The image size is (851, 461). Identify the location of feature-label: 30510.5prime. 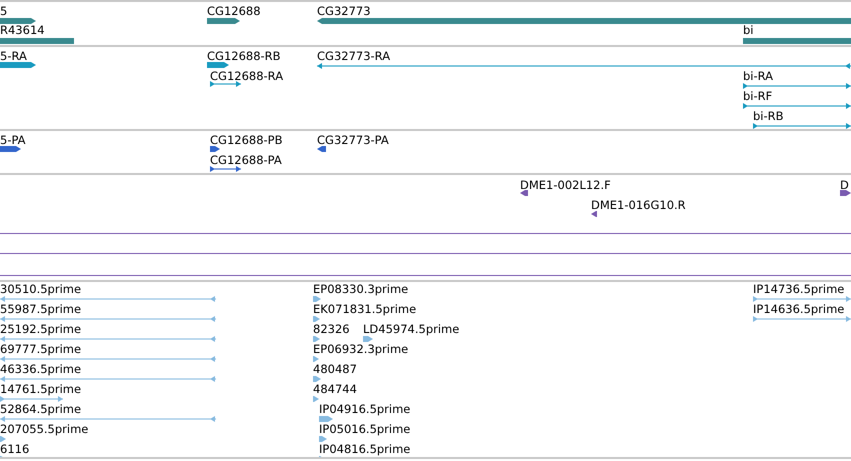
(41, 289).